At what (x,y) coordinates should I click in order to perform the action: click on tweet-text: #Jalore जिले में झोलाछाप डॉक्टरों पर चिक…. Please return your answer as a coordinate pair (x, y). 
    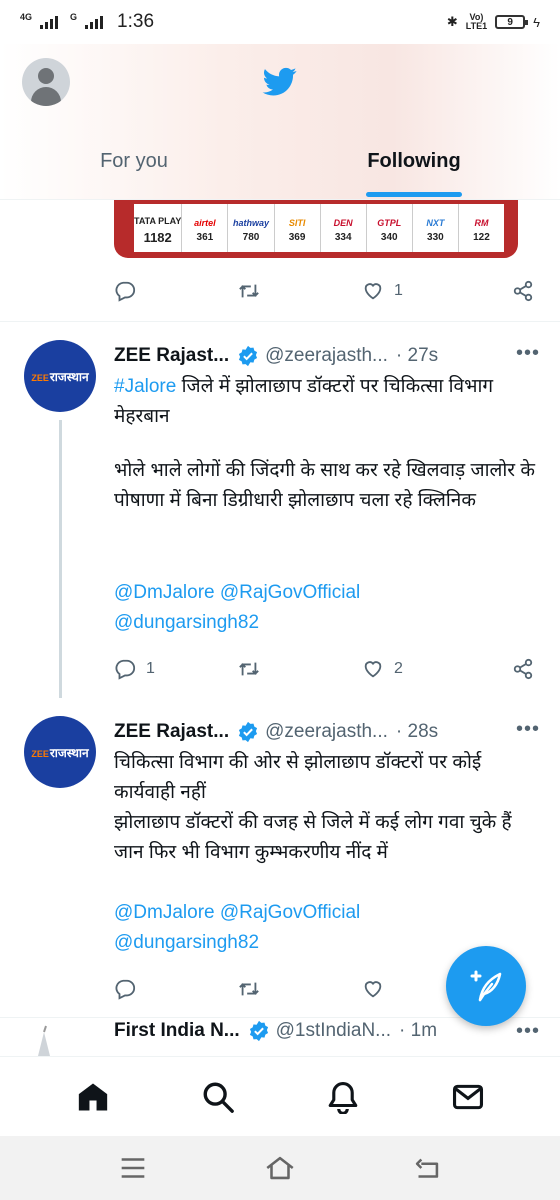
    Looking at the image, I should click on (329, 402).